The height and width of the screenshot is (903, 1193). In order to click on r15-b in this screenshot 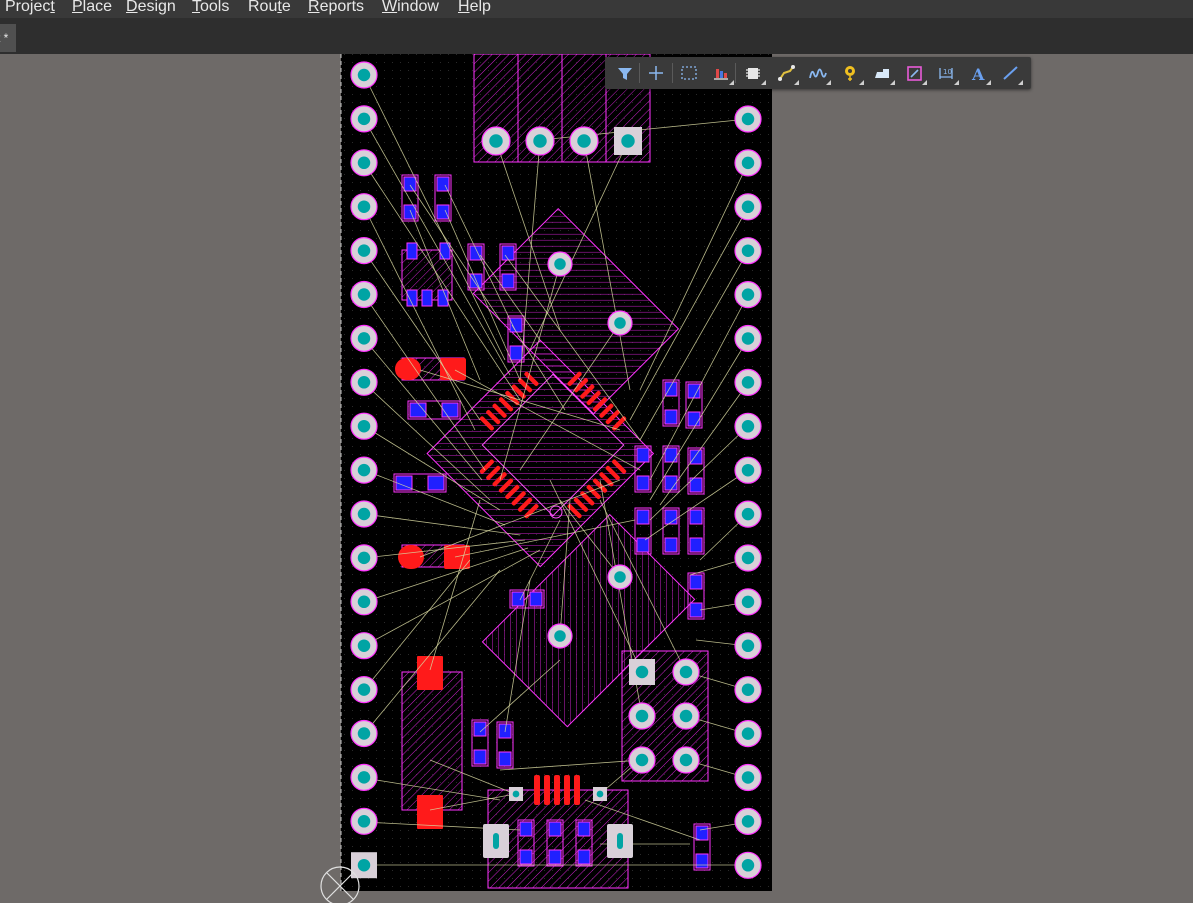, I will do `click(450, 410)`.